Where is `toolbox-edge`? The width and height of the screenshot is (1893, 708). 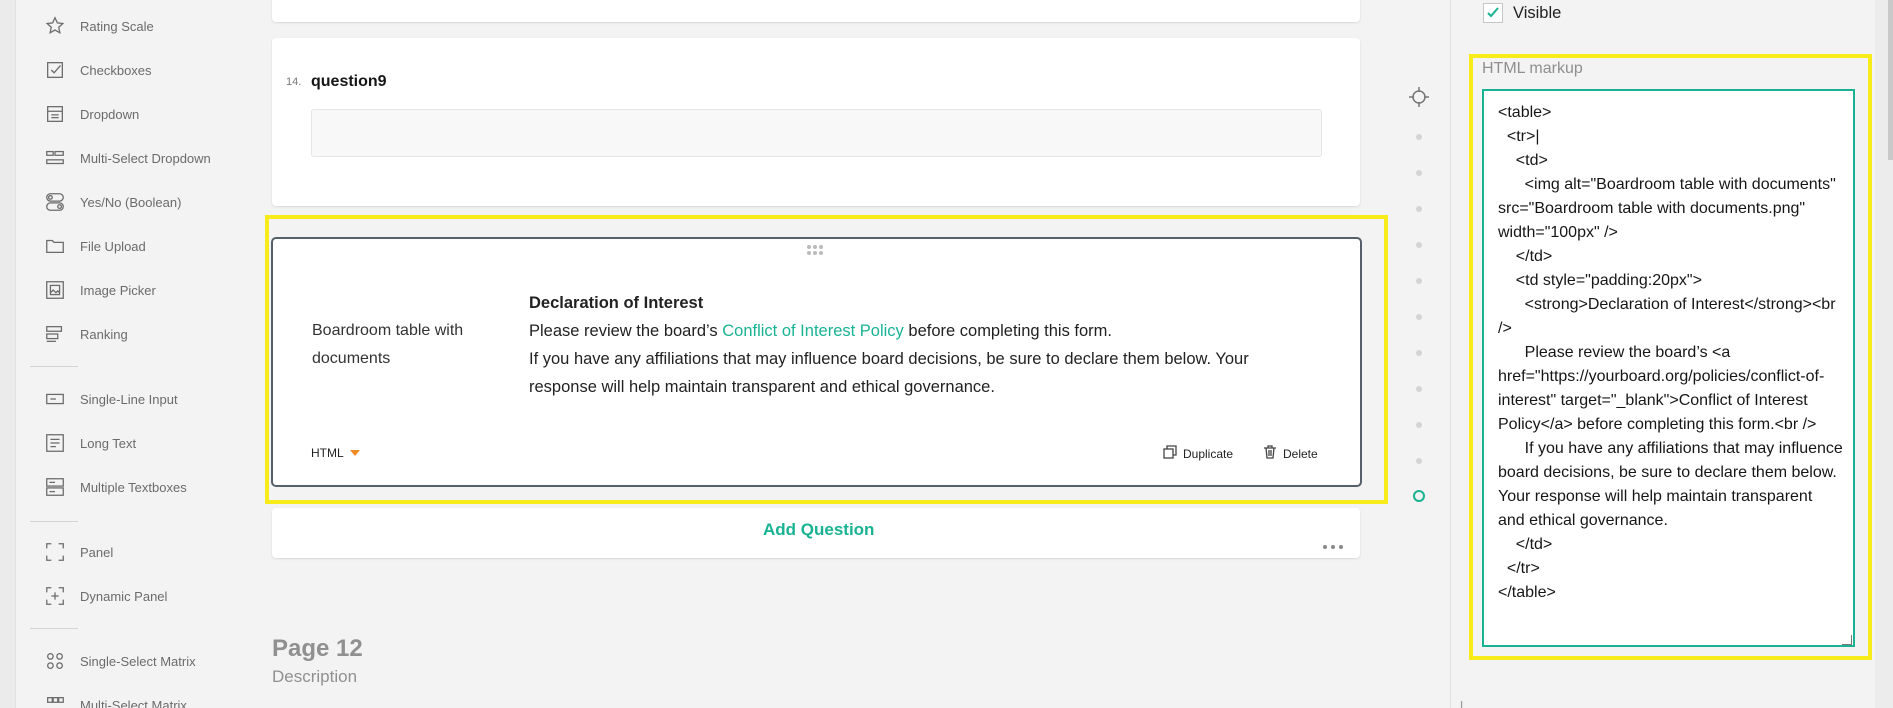 toolbox-edge is located at coordinates (8, 354).